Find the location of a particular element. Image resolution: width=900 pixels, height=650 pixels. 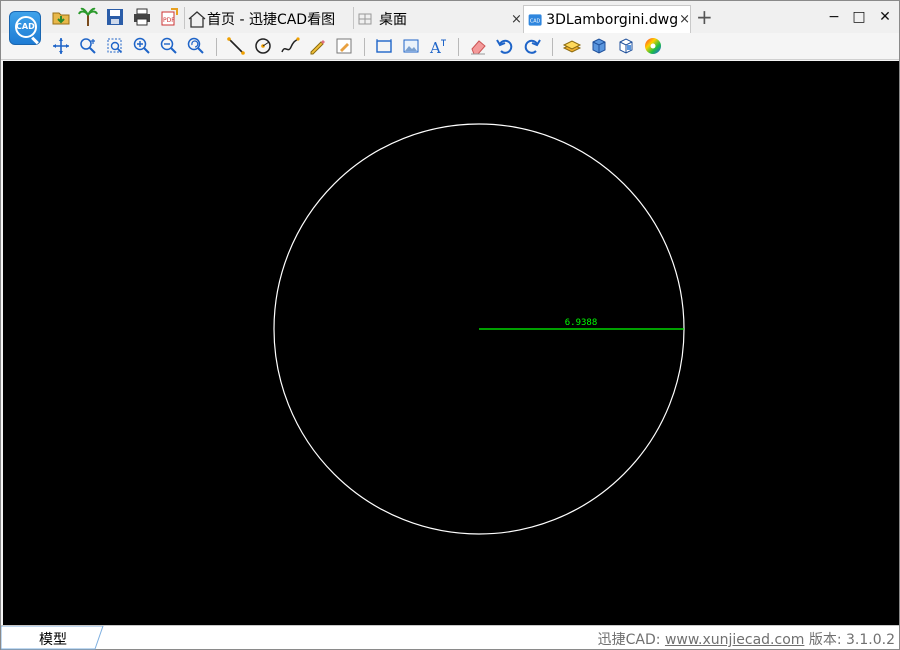

close-window-button: ✕ is located at coordinates (885, 17).